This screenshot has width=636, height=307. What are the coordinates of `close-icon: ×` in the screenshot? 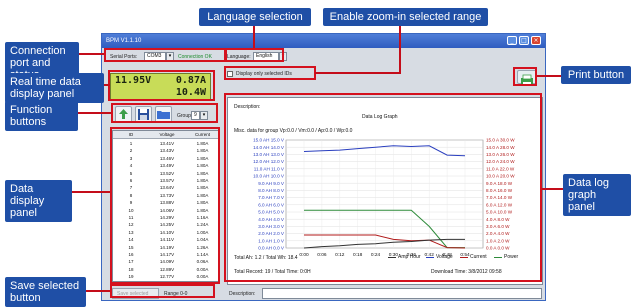 It's located at (536, 40).